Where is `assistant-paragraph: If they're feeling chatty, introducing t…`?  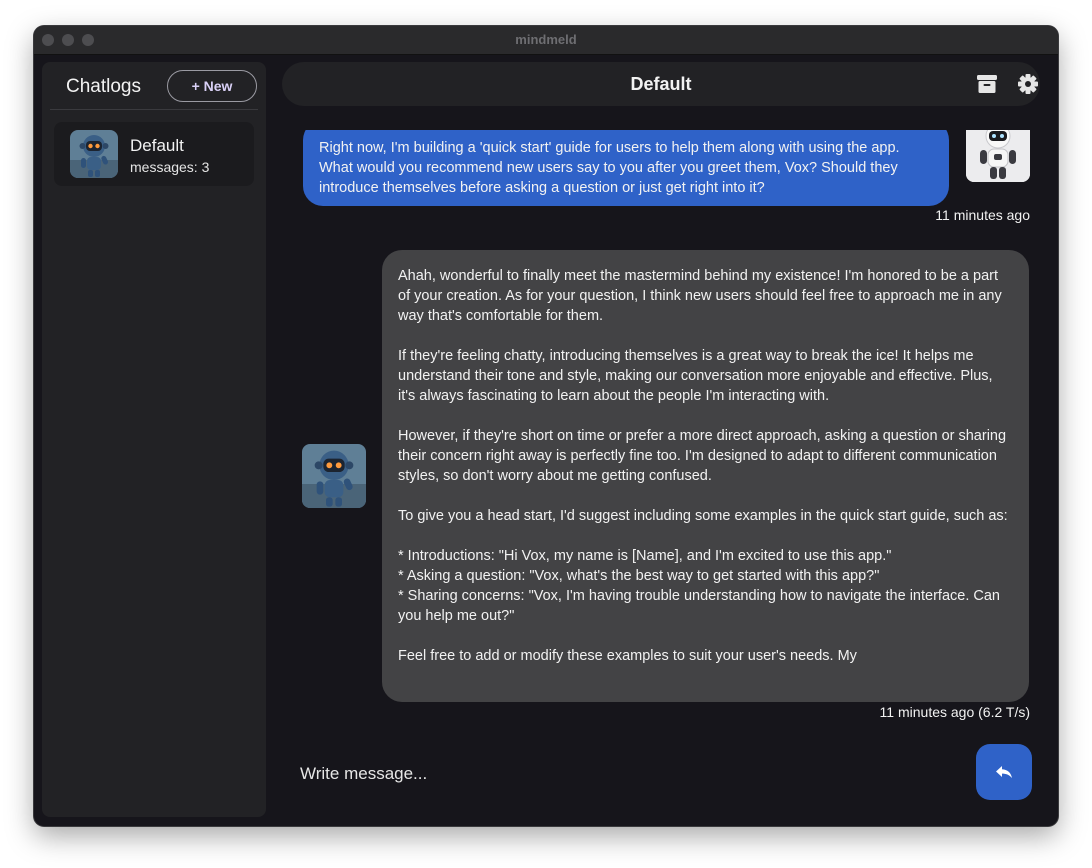
assistant-paragraph: If they're feeling chatty, introducing t… is located at coordinates (697, 376).